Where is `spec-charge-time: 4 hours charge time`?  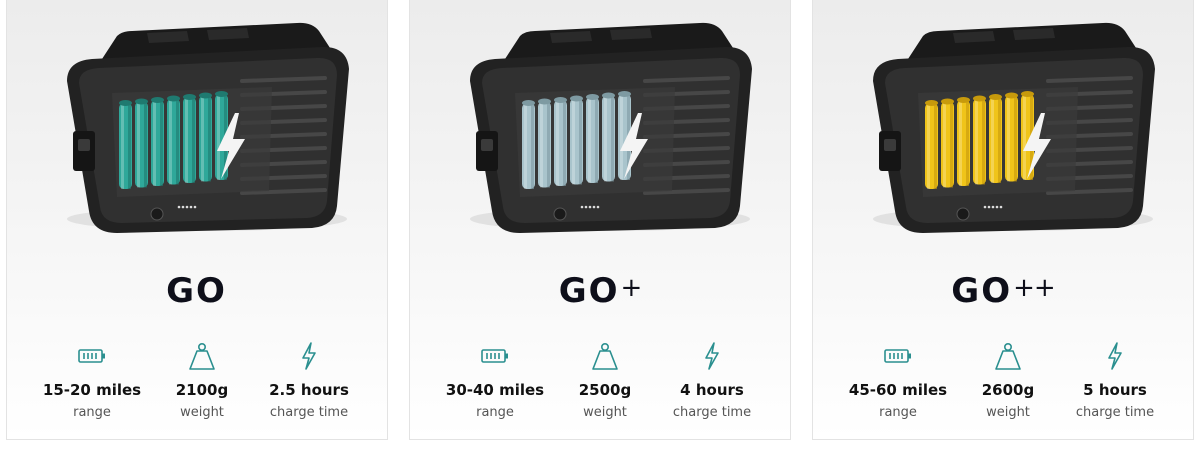
spec-charge-time: 4 hours charge time is located at coordinates (712, 380).